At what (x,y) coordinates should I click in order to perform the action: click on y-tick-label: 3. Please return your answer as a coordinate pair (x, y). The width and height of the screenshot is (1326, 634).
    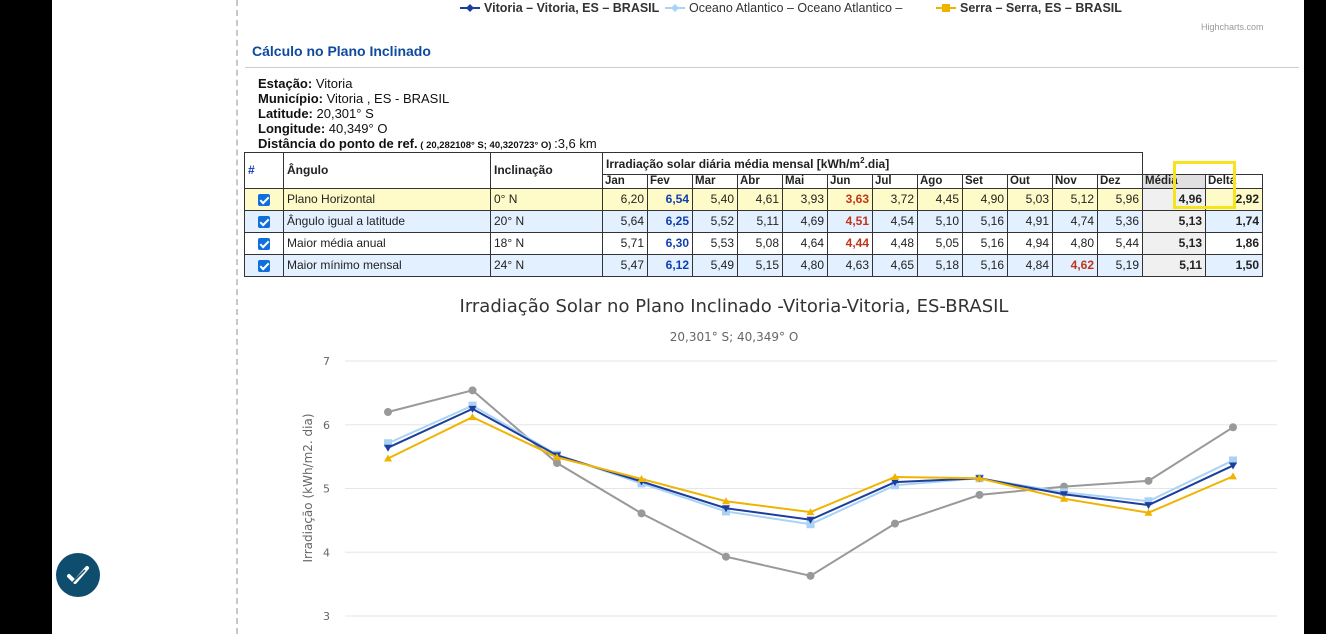
    Looking at the image, I should click on (326, 616).